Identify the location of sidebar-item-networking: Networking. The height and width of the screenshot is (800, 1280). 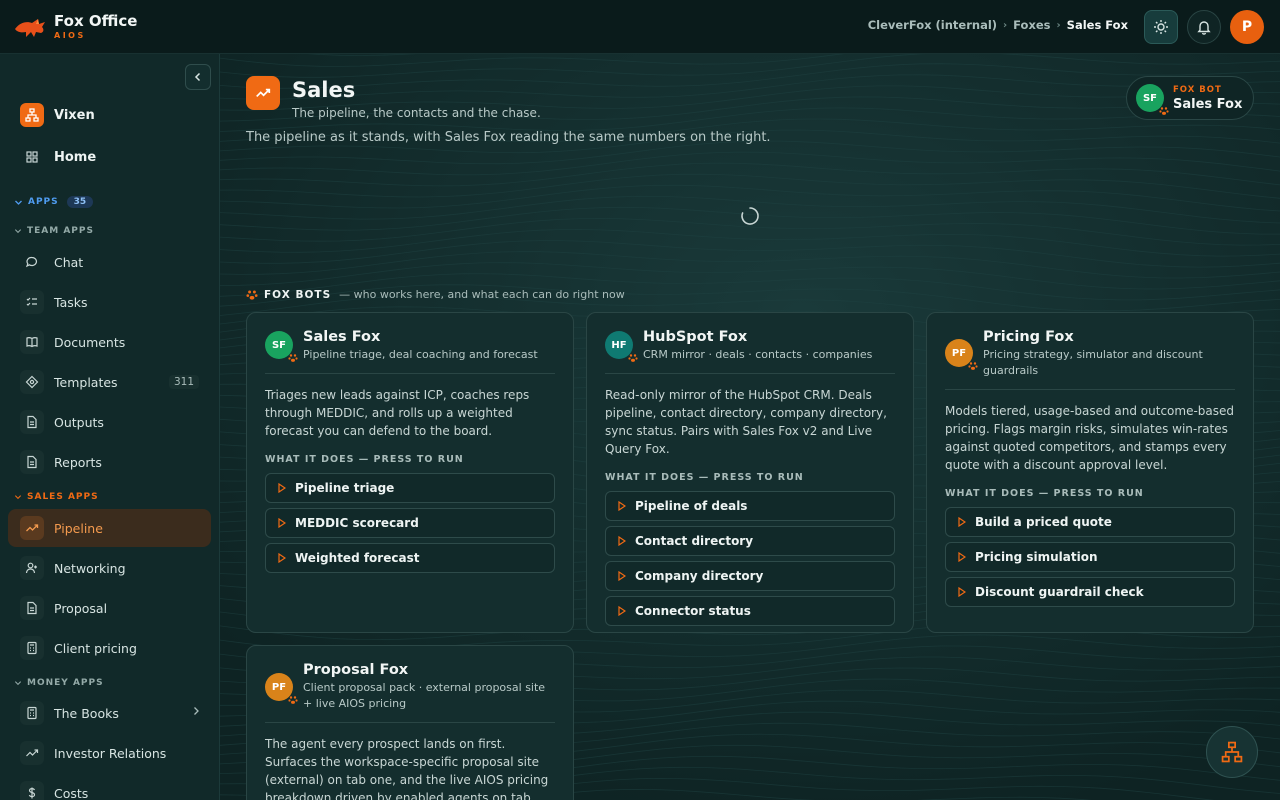
(109, 568).